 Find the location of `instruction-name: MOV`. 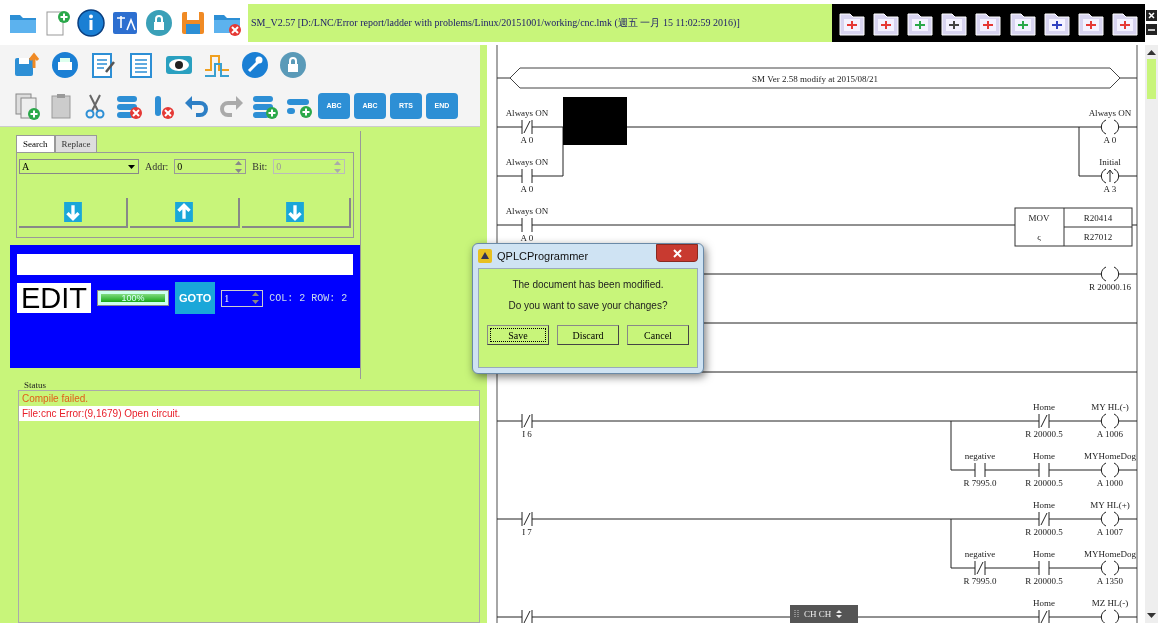

instruction-name: MOV is located at coordinates (1039, 218).